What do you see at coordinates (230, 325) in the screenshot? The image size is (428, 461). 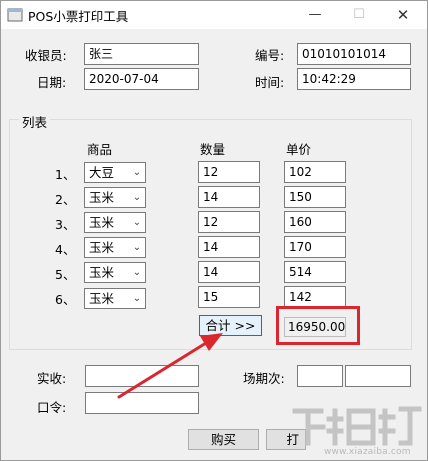 I see `total-button: 合计 >>` at bounding box center [230, 325].